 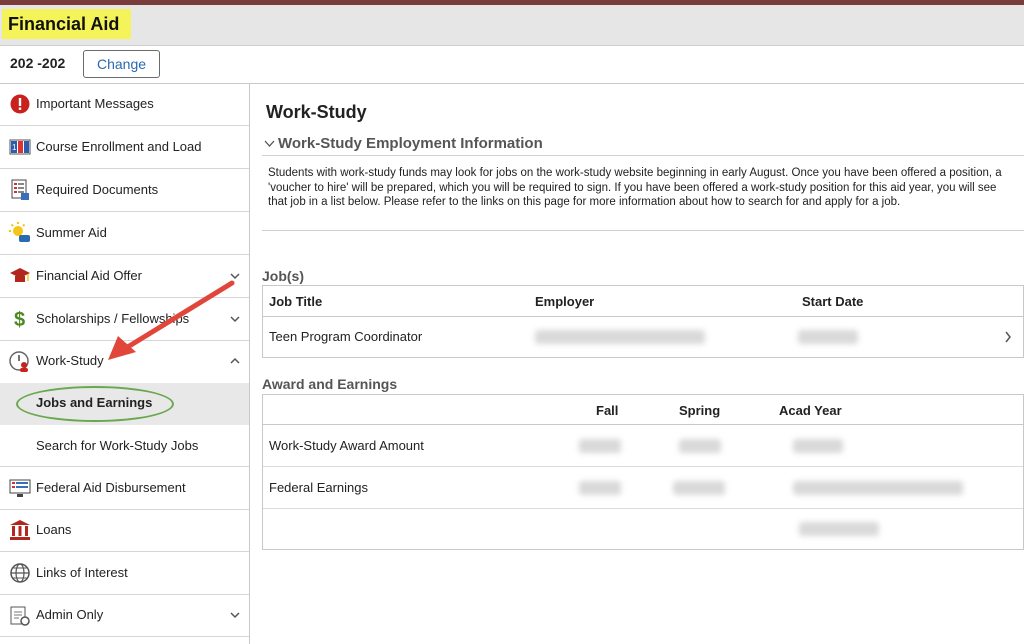 What do you see at coordinates (95, 404) in the screenshot?
I see `annotation-ellipse` at bounding box center [95, 404].